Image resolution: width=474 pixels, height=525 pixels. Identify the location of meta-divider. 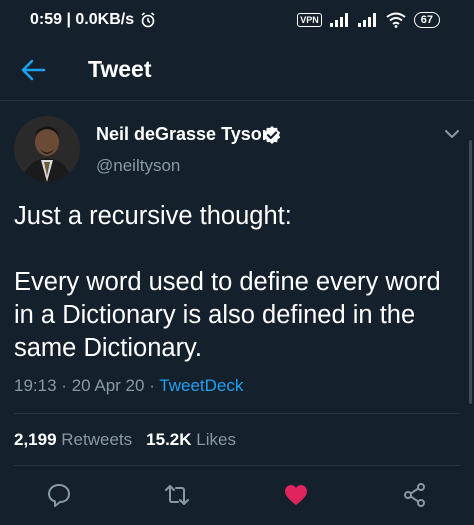
(237, 413).